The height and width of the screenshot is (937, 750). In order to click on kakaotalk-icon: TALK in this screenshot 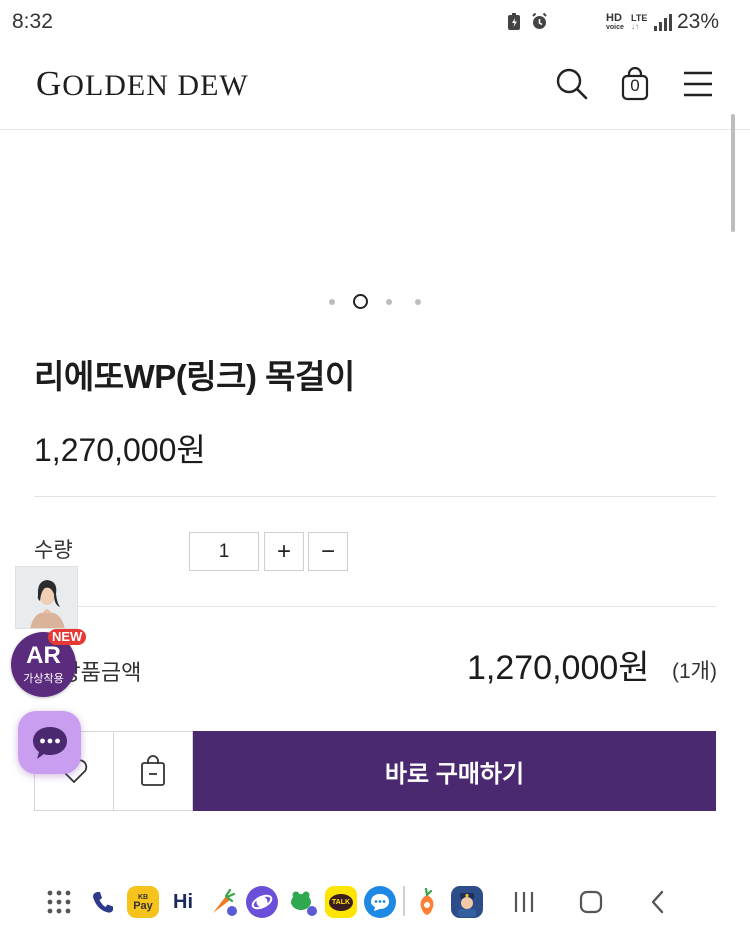, I will do `click(341, 902)`.